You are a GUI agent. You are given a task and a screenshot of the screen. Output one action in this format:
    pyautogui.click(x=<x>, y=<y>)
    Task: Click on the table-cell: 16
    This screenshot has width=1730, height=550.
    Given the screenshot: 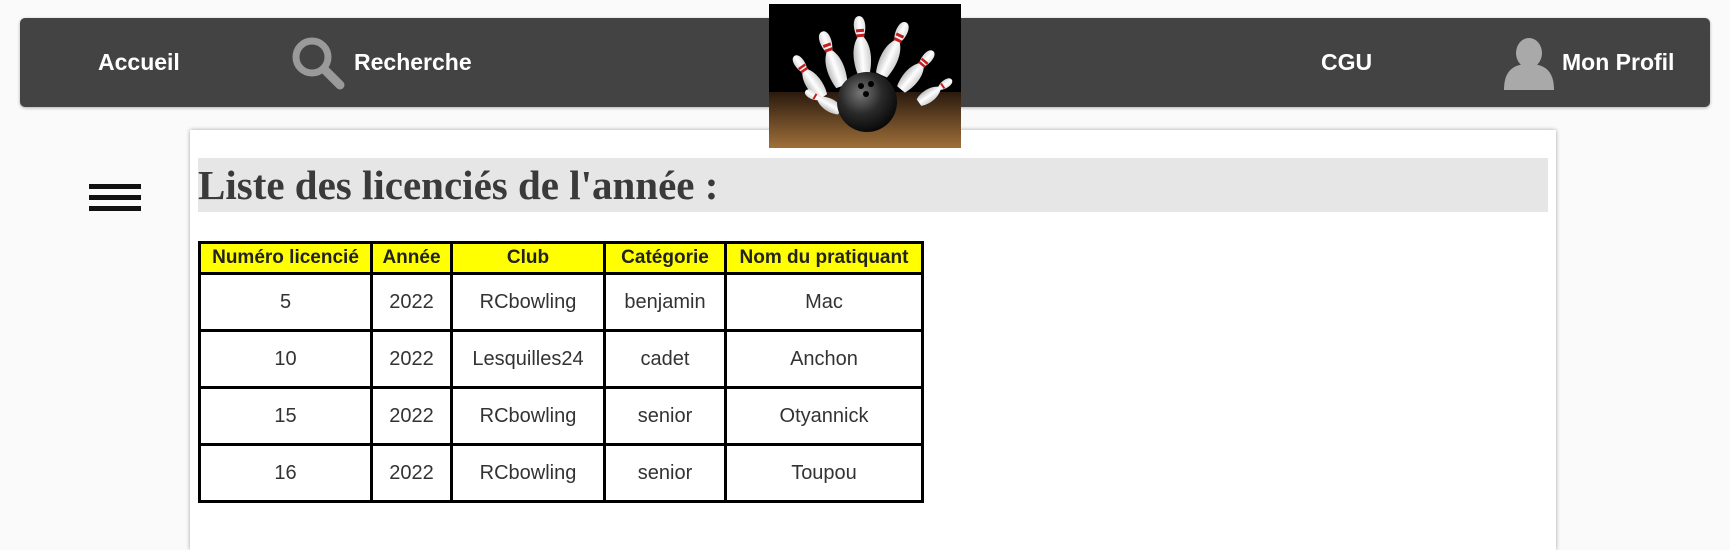 What is the action you would take?
    pyautogui.click(x=285, y=473)
    